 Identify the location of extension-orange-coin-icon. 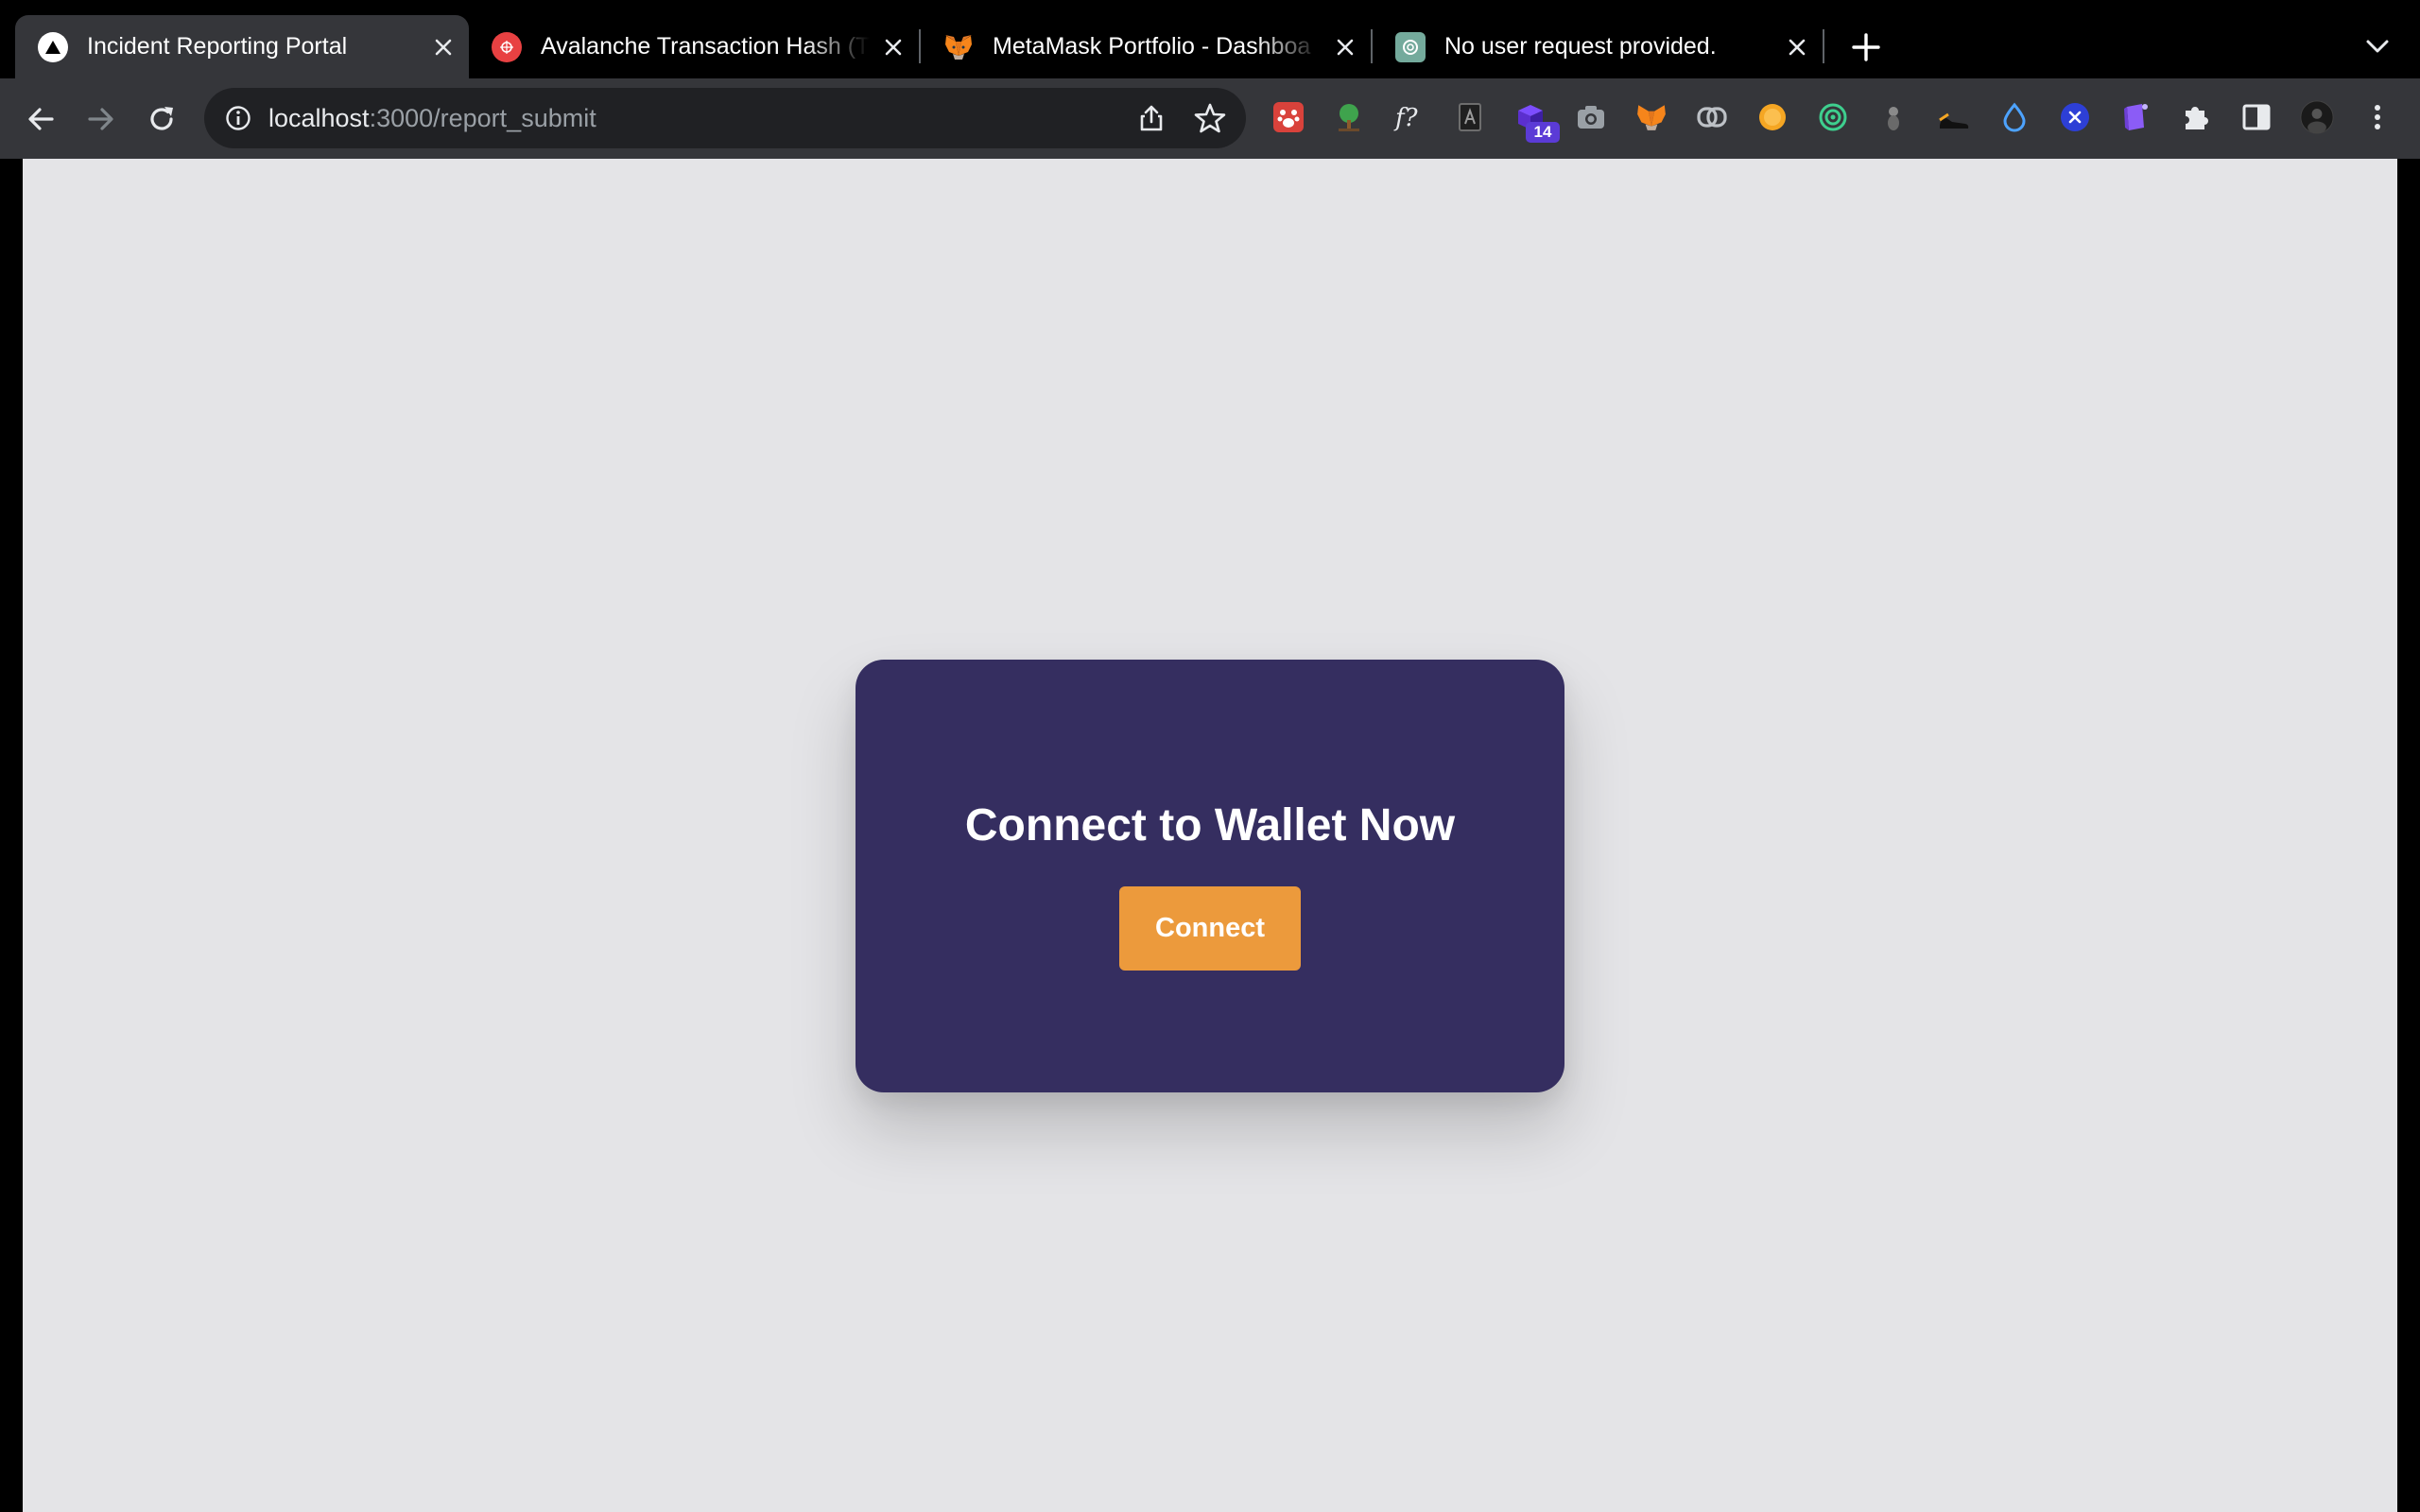
(1772, 117).